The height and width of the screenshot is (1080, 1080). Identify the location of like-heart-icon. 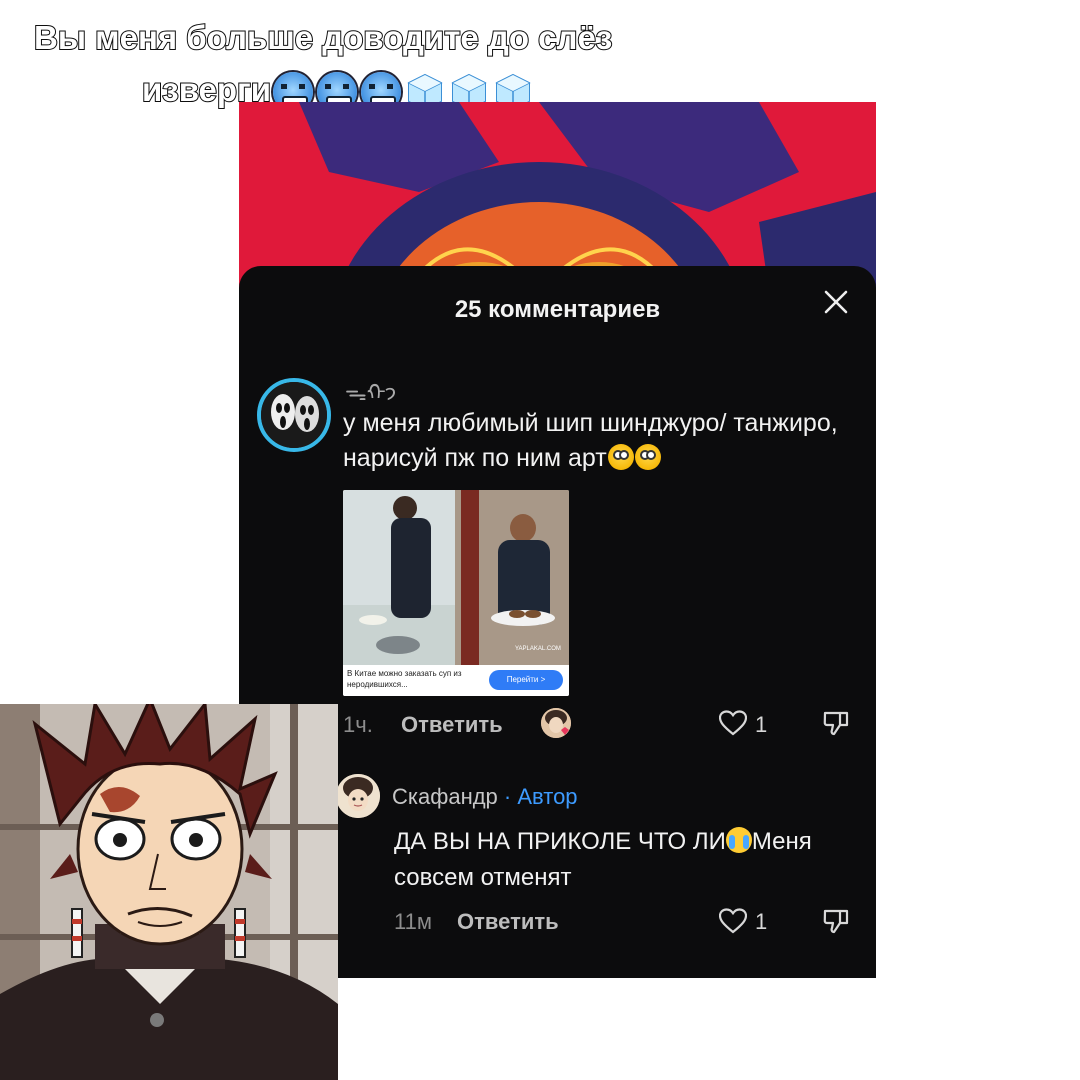
(733, 723).